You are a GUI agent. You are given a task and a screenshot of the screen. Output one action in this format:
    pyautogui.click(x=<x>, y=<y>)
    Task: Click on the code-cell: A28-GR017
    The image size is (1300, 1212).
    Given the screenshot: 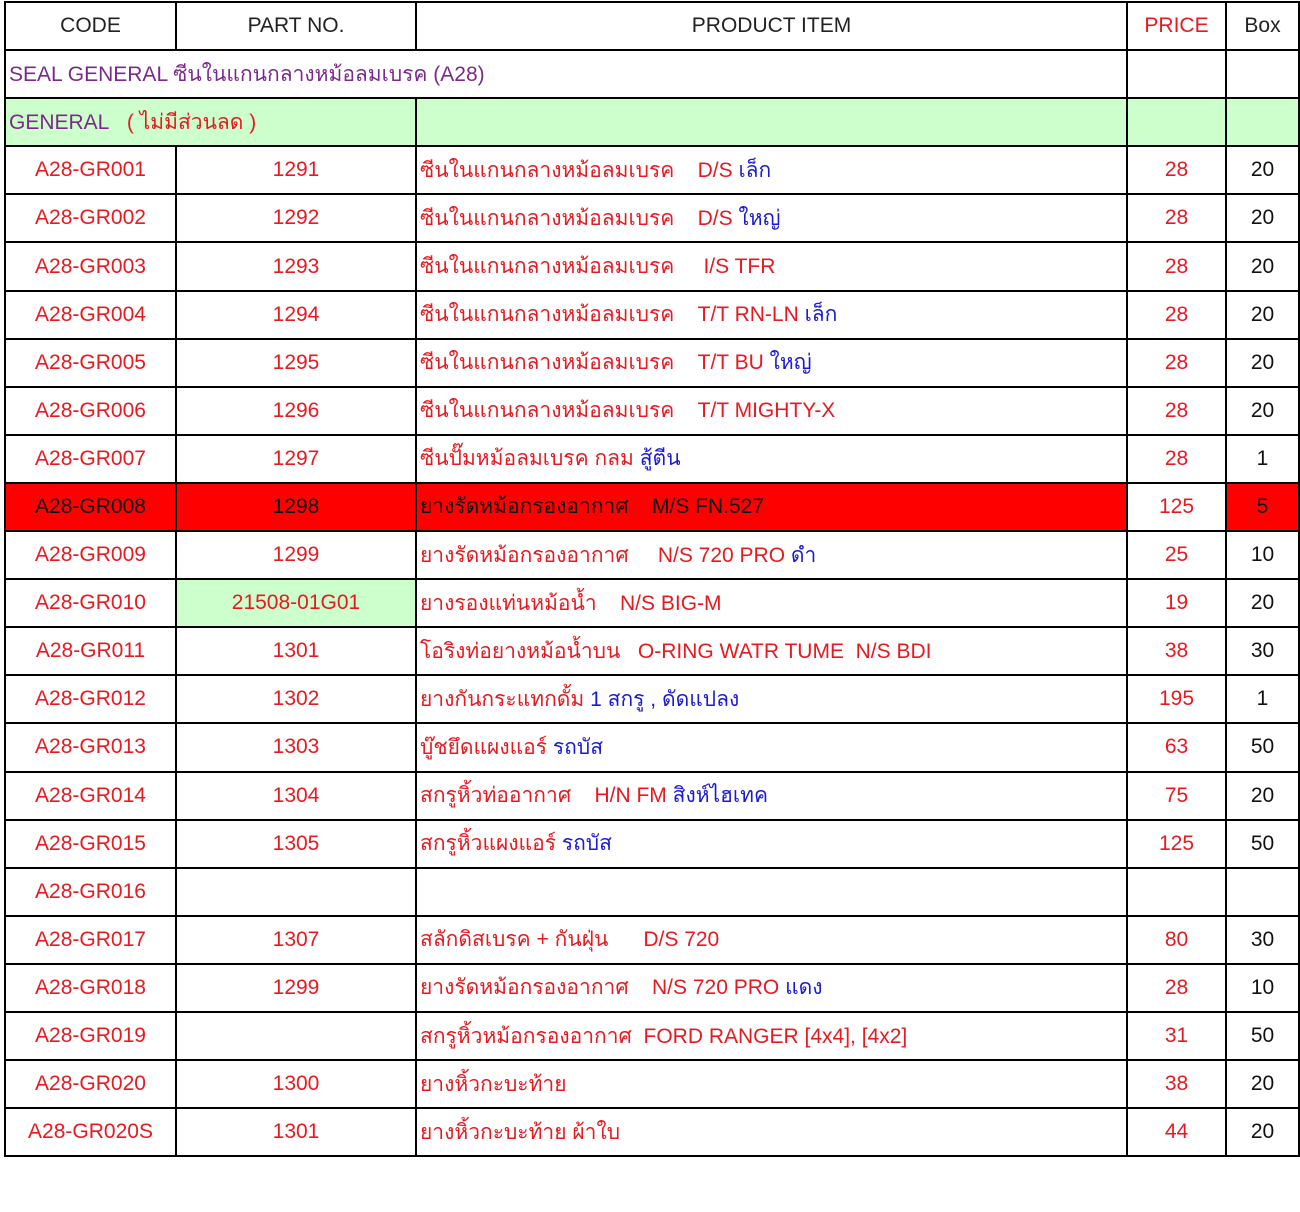 What is the action you would take?
    pyautogui.click(x=90, y=939)
    